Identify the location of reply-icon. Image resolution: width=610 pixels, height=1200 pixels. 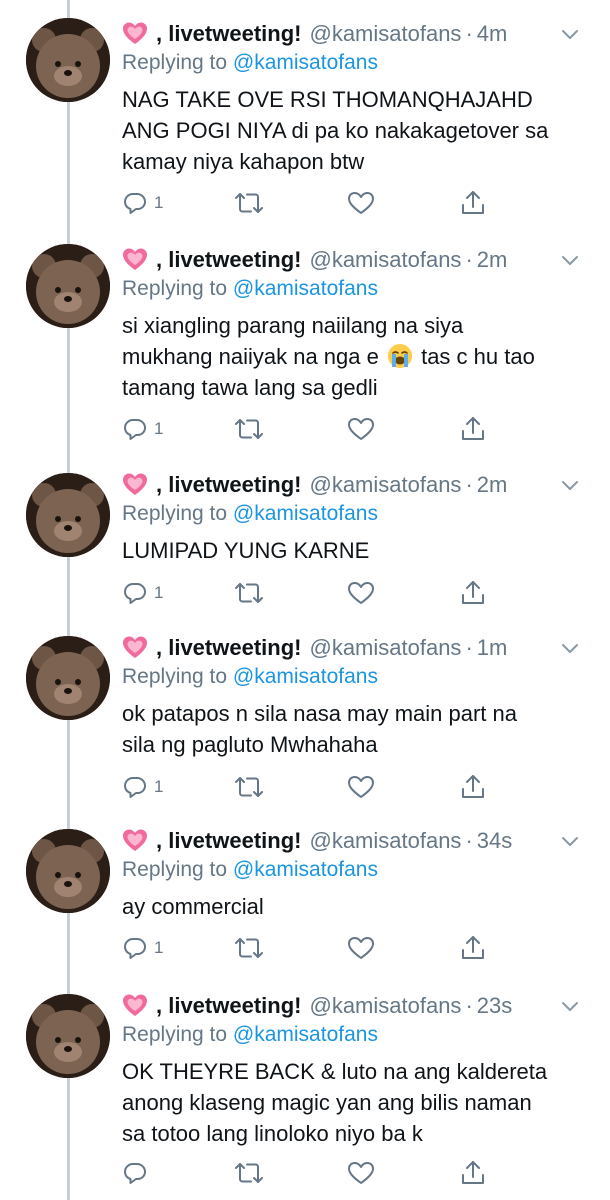
(135, 429).